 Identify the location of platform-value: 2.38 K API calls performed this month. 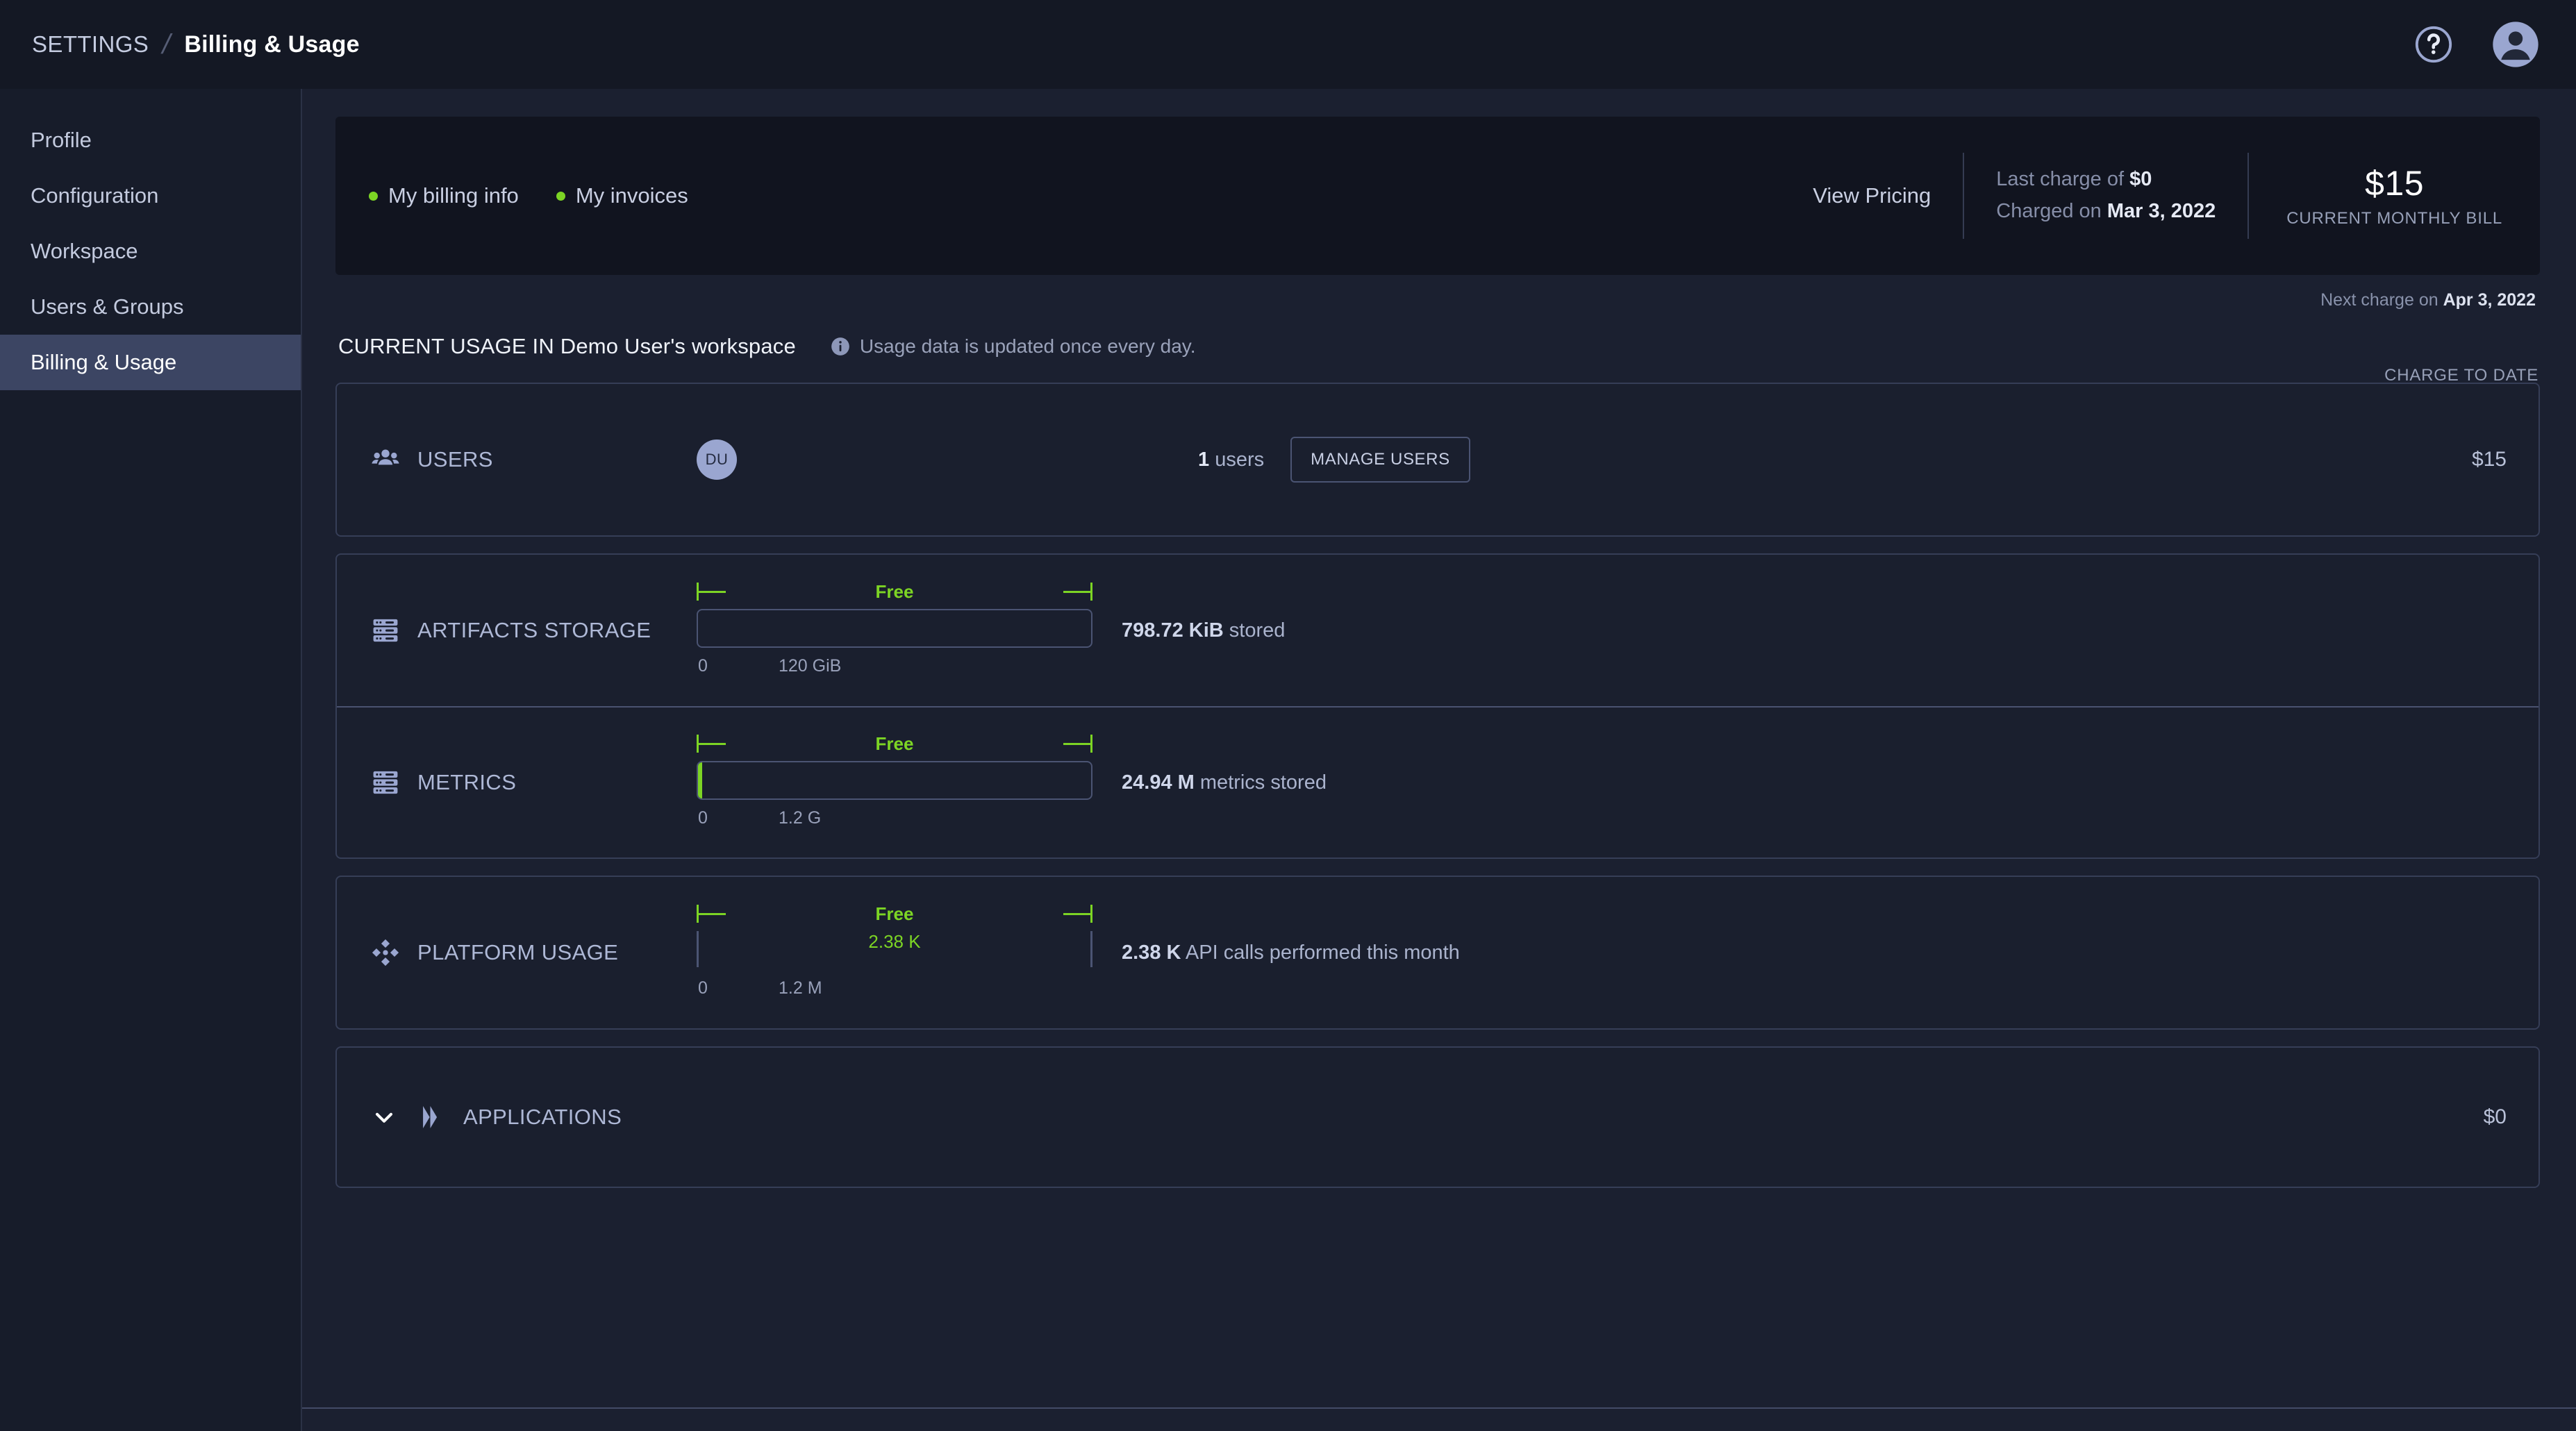
(1291, 953).